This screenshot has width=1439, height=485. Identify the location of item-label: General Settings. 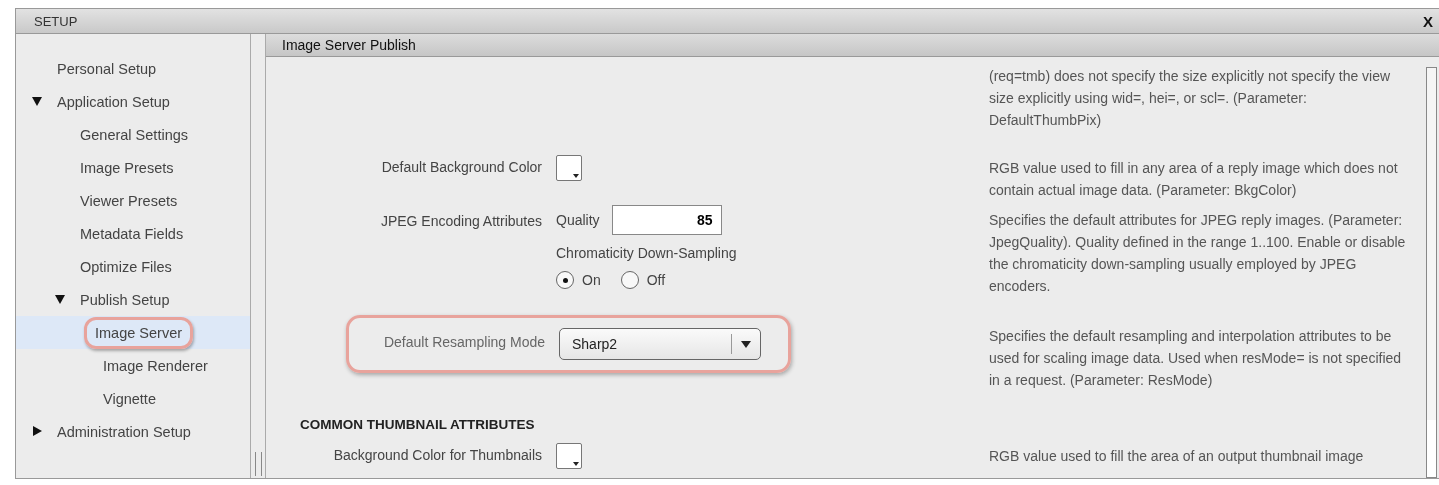
(134, 135).